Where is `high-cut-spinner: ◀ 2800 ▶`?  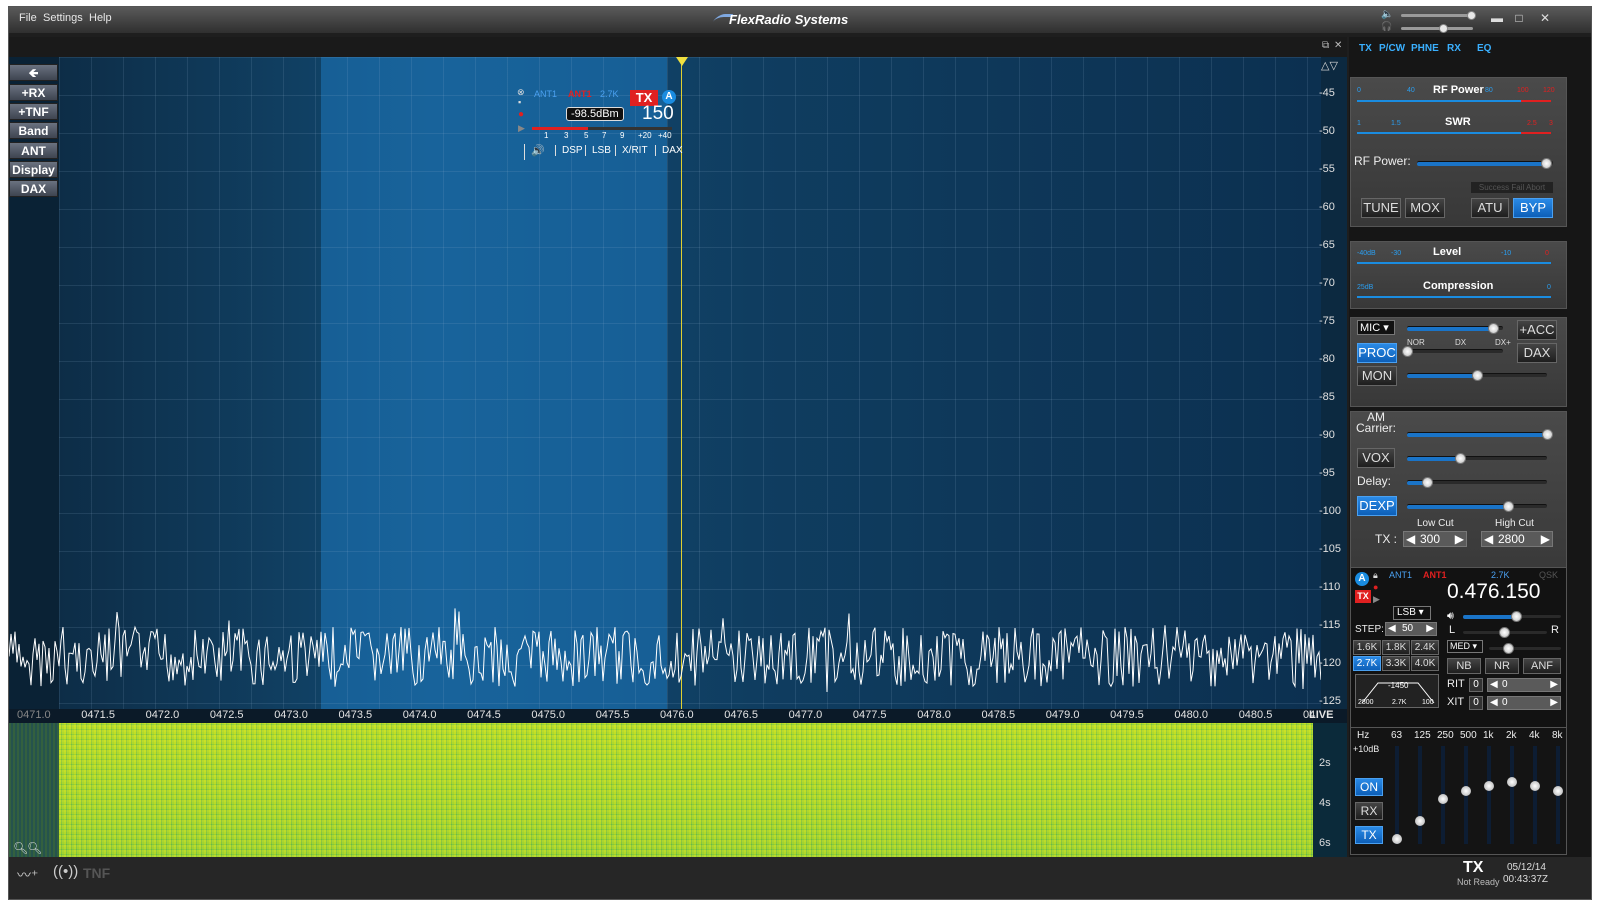
high-cut-spinner: ◀ 2800 ▶ is located at coordinates (1517, 539).